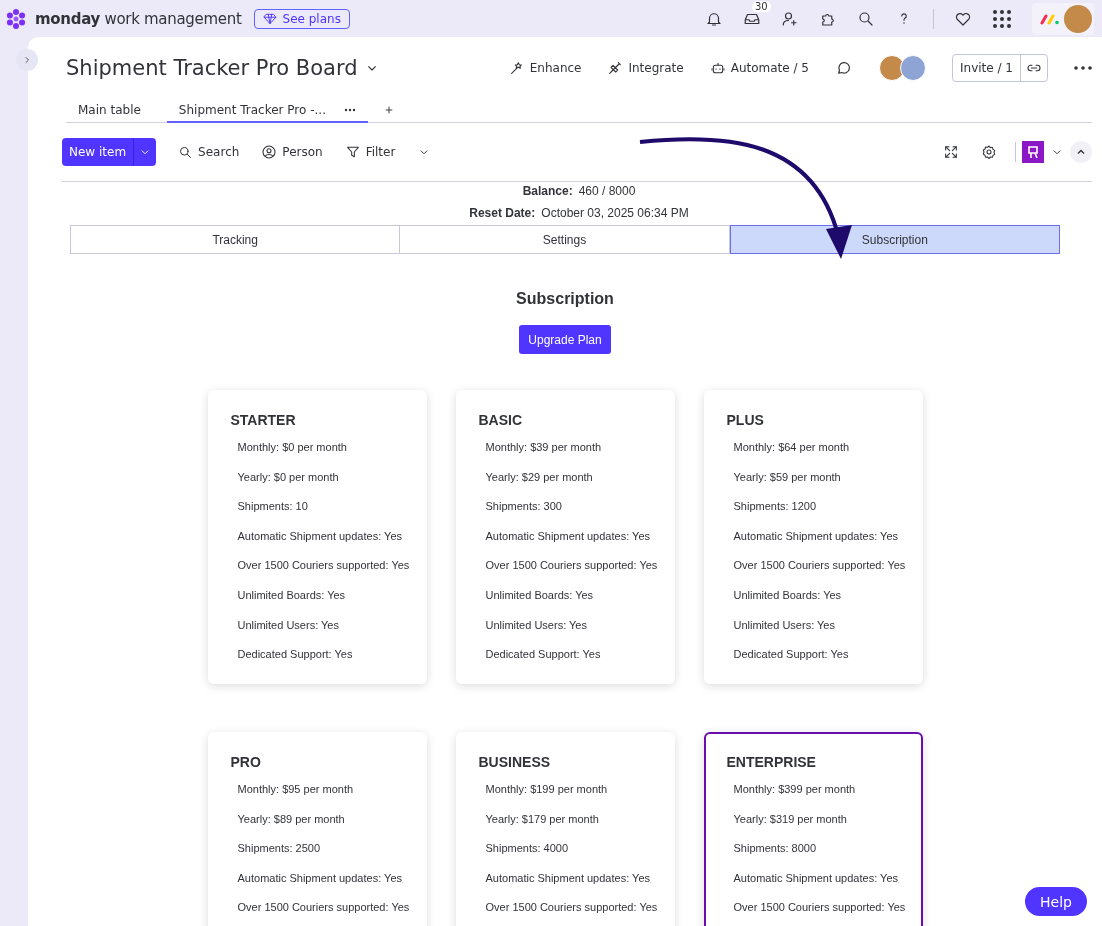 The width and height of the screenshot is (1102, 926). Describe the element at coordinates (235, 239) in the screenshot. I see `section-tab: Tracking` at that location.